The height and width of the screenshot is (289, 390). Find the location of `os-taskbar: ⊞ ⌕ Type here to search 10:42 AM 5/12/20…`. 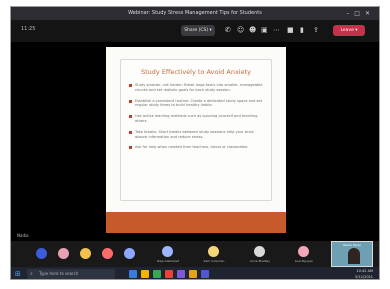

os-taskbar: ⊞ ⌕ Type here to search 10:42 AM 5/12/20… is located at coordinates (195, 273).